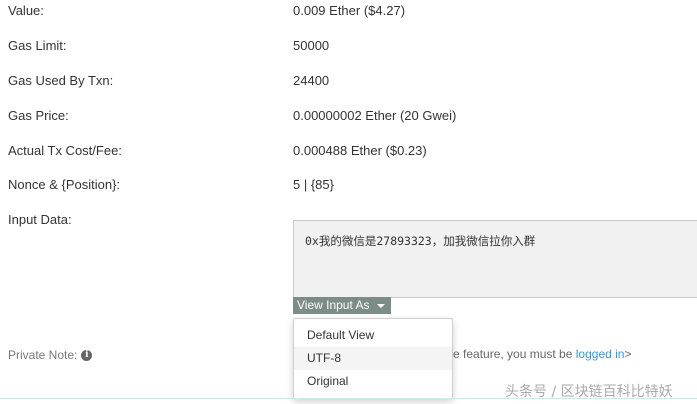  What do you see at coordinates (38, 115) in the screenshot?
I see `gas-price-label: Gas Price:` at bounding box center [38, 115].